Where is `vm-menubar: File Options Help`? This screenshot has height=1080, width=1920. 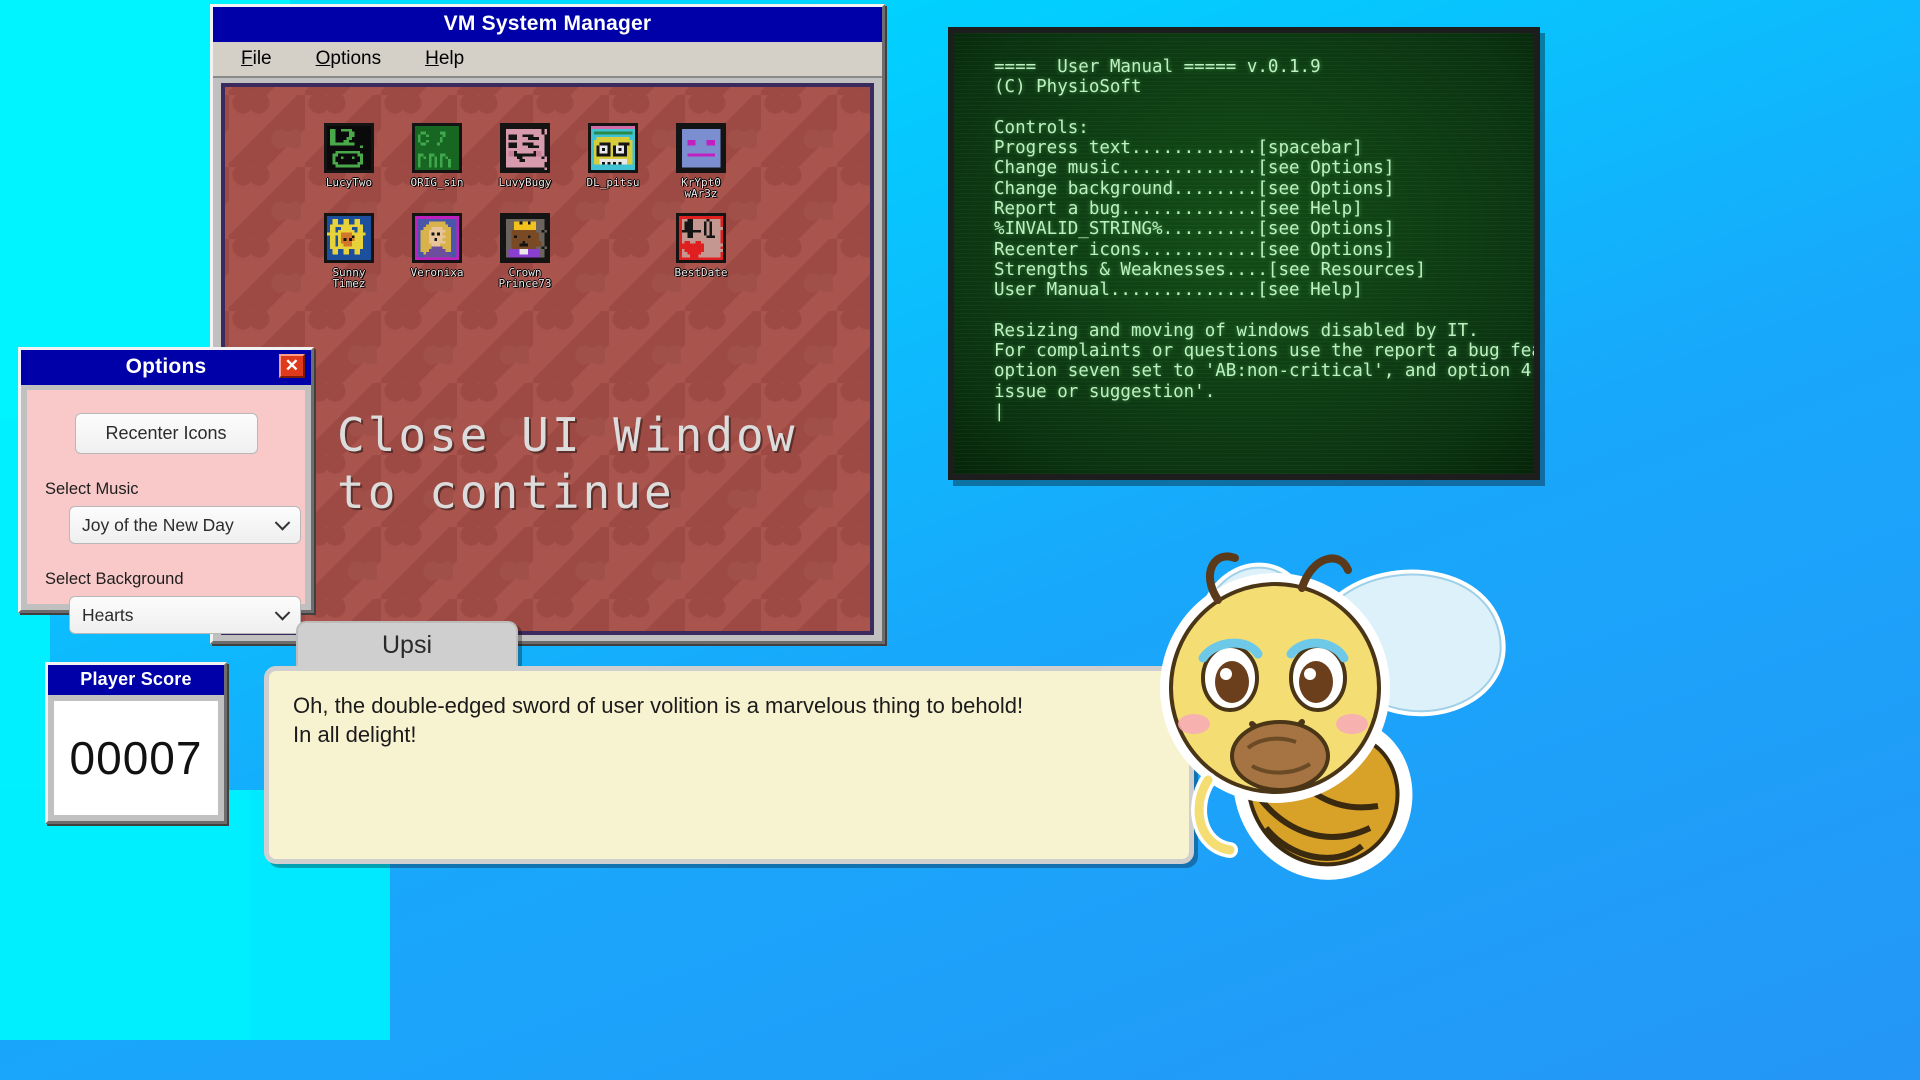 vm-menubar: File Options Help is located at coordinates (547, 60).